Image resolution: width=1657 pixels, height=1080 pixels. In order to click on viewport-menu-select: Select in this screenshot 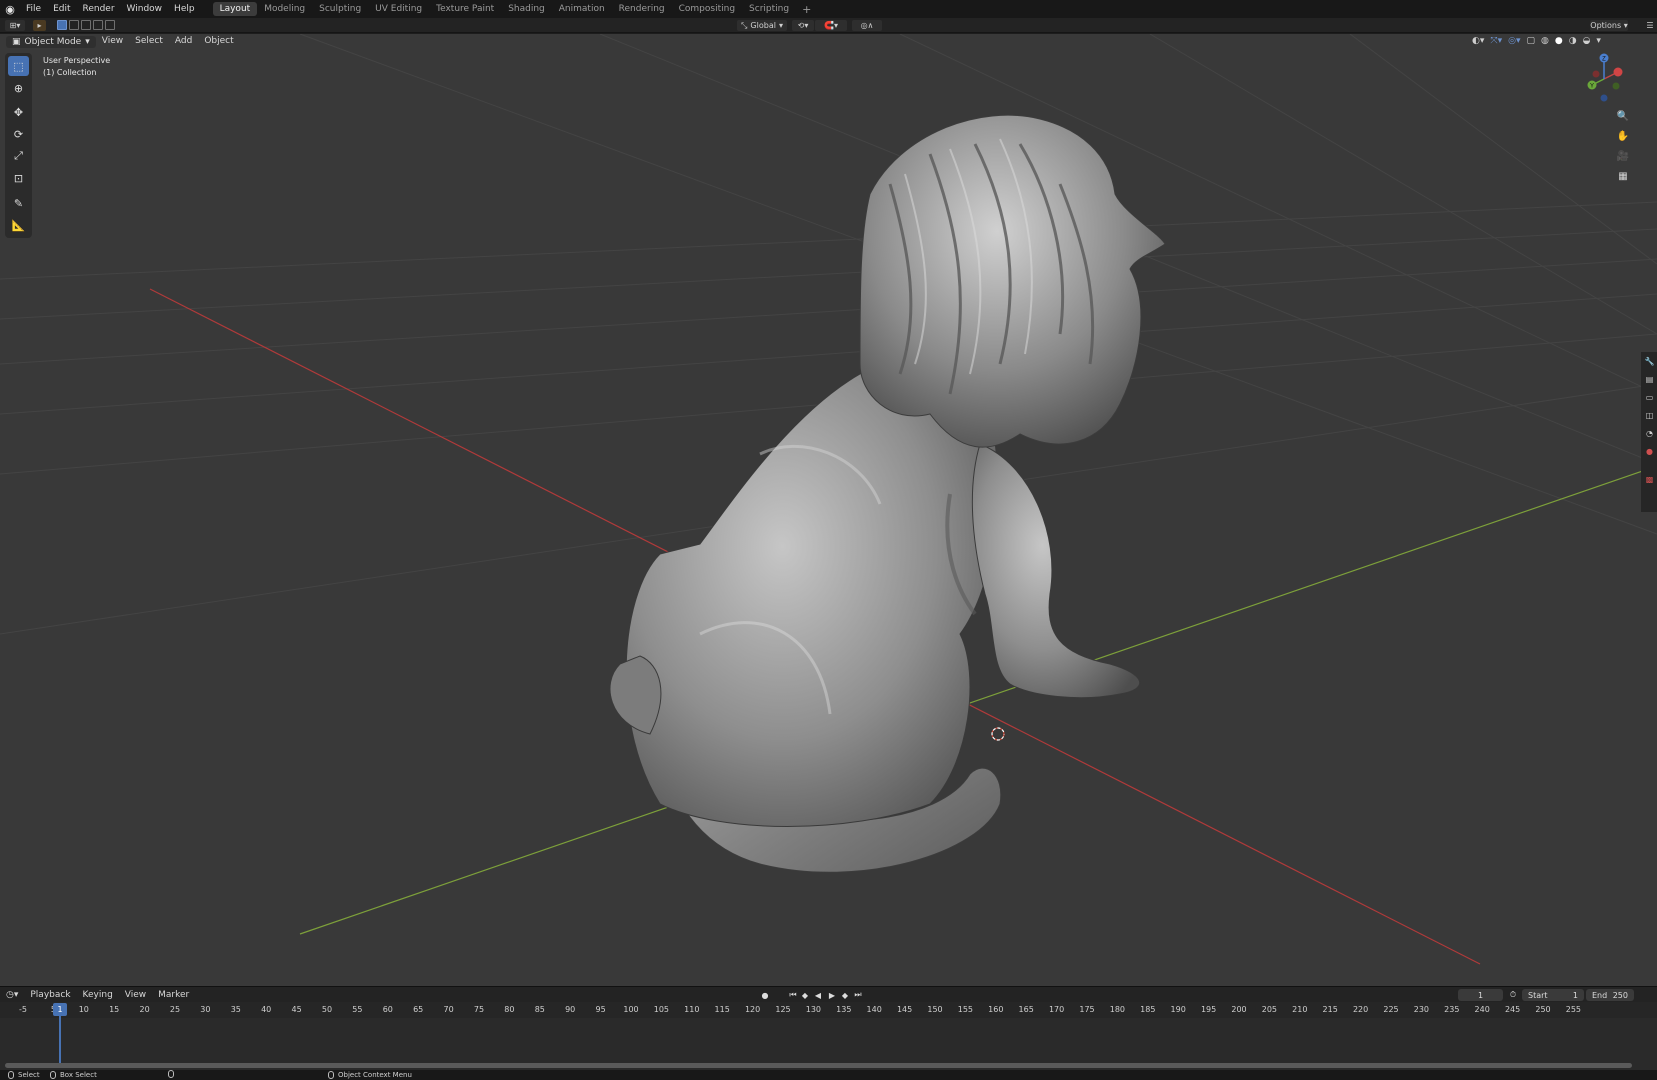, I will do `click(149, 41)`.